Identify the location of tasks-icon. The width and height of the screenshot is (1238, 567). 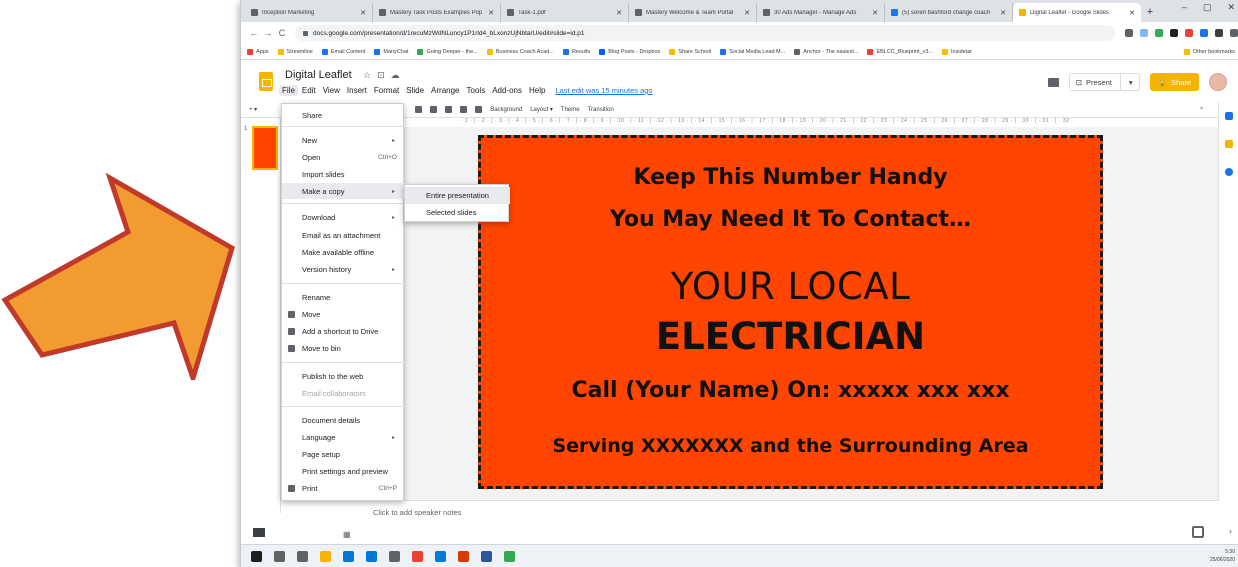
(1229, 172).